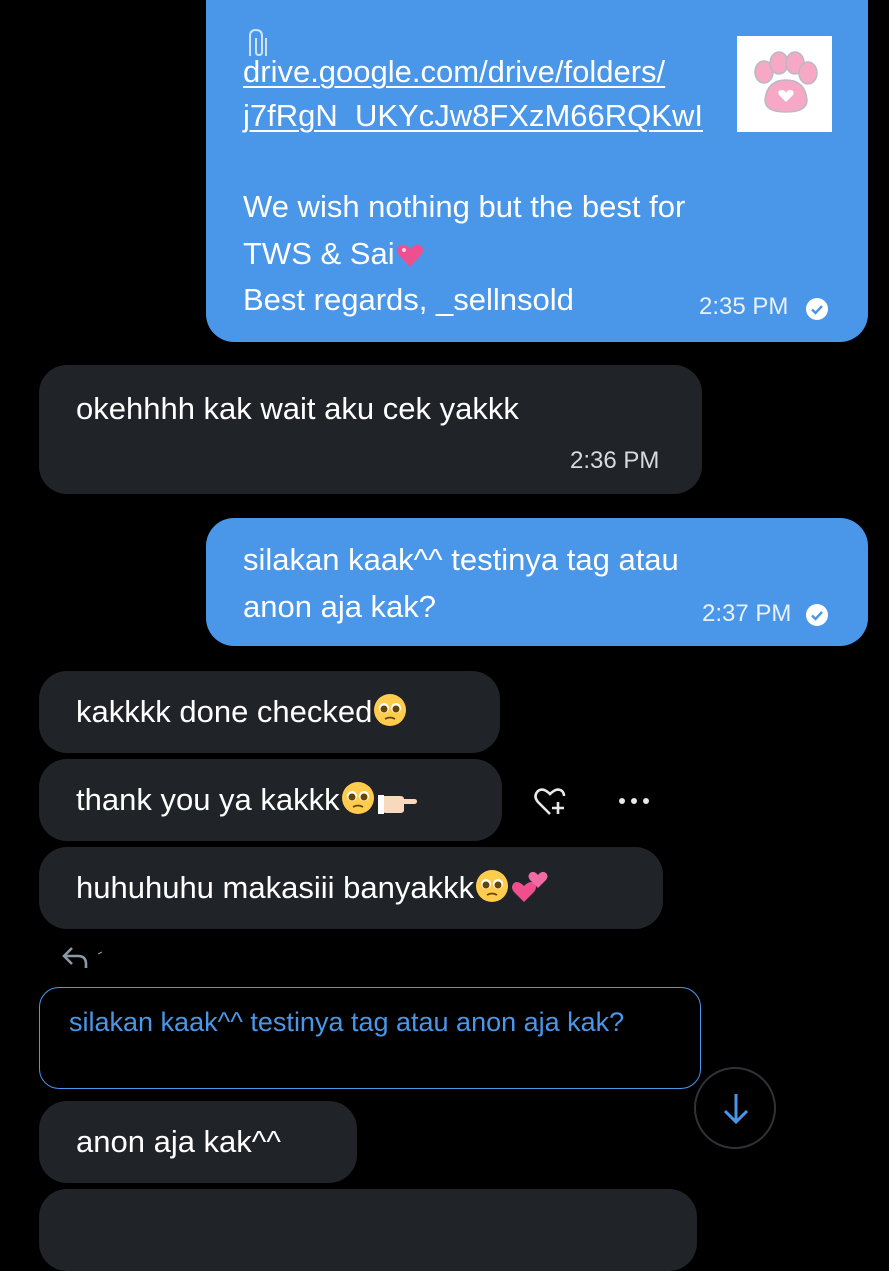 The height and width of the screenshot is (1271, 889). Describe the element at coordinates (615, 460) in the screenshot. I see `message-timestamp: 2:36 PM` at that location.